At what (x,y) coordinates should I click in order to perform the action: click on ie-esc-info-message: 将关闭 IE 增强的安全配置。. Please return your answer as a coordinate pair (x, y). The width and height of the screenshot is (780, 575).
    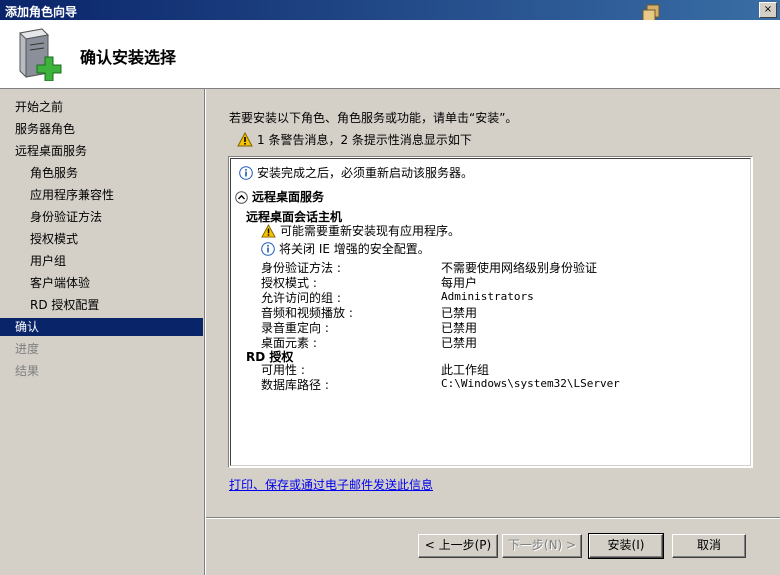
    Looking at the image, I should click on (345, 248).